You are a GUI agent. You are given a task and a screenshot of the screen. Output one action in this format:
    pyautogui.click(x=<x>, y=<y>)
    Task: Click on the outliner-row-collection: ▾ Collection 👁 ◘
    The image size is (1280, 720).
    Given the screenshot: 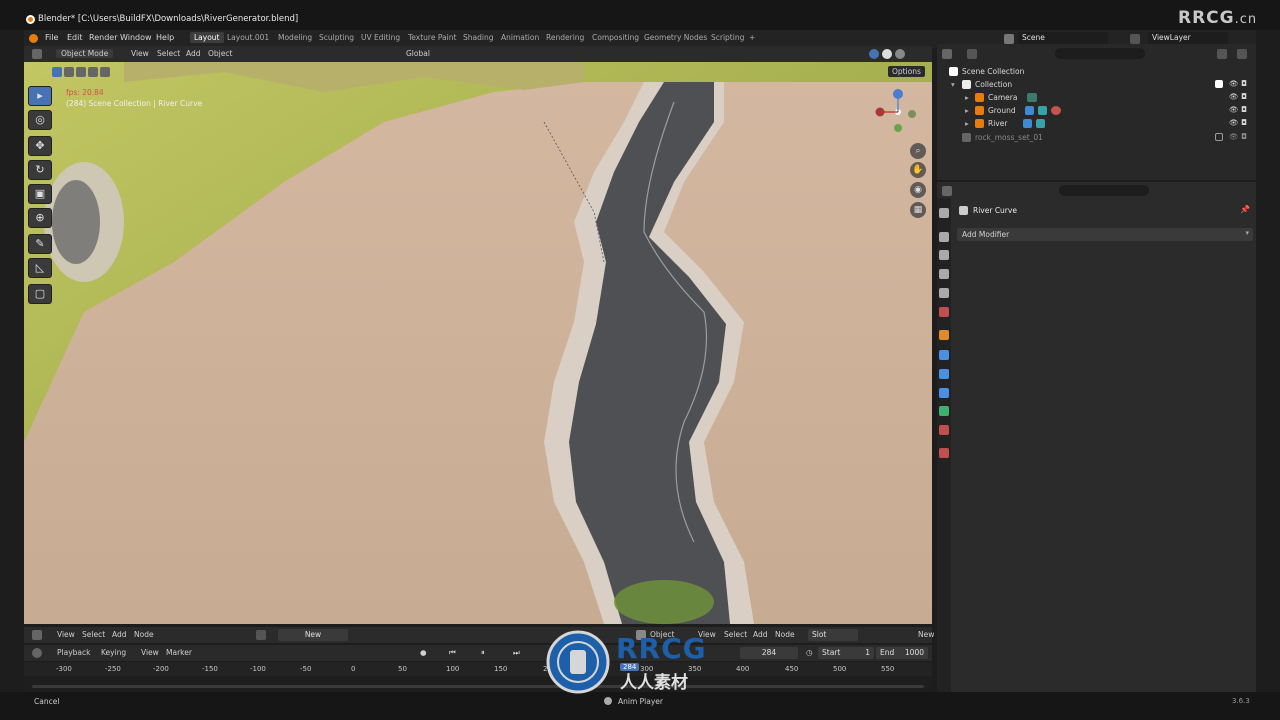 What is the action you would take?
    pyautogui.click(x=1096, y=85)
    